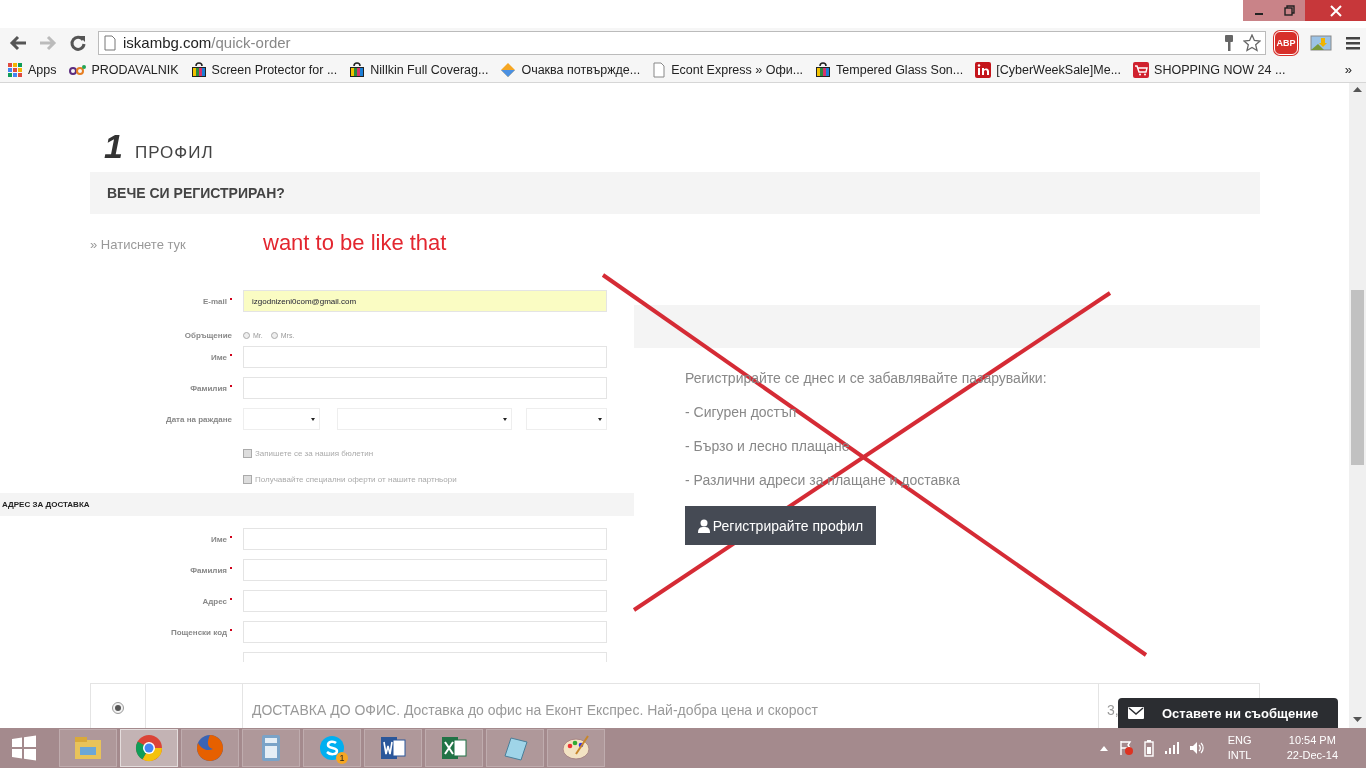 This screenshot has width=1366, height=768. I want to click on section-title: ПРОФИЛ, so click(174, 153).